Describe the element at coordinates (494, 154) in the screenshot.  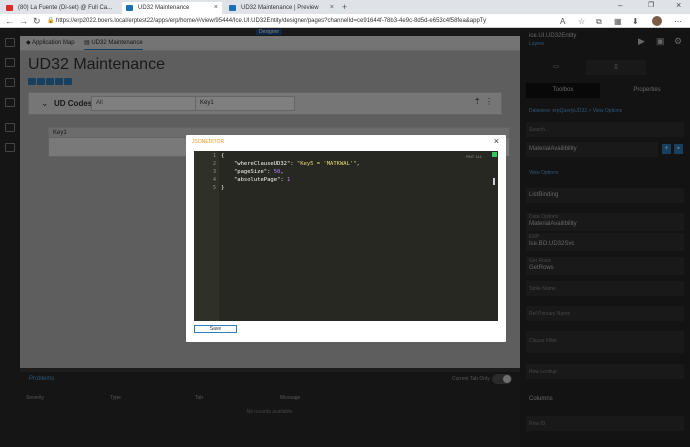
I see `validation-indicator` at that location.